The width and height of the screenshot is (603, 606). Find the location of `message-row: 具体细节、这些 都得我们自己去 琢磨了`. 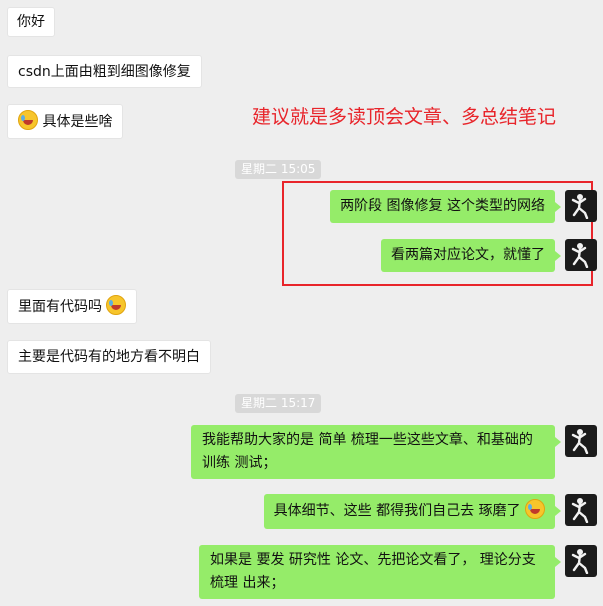

message-row: 具体细节、这些 都得我们自己去 琢磨了 is located at coordinates (430, 511).